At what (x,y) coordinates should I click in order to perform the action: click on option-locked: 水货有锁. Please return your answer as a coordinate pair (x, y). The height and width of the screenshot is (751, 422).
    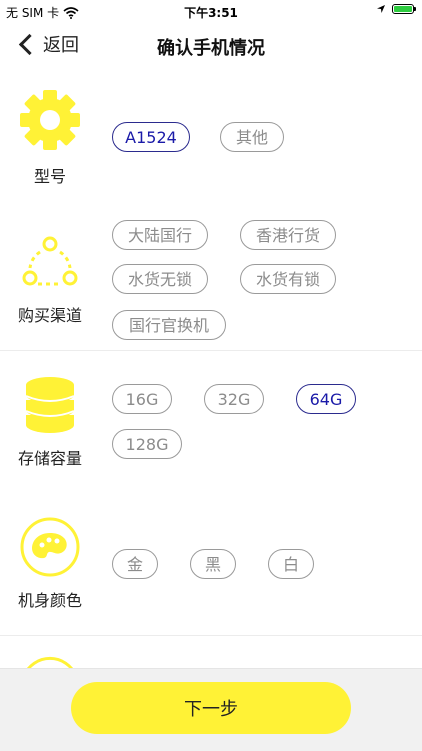
    Looking at the image, I should click on (288, 279).